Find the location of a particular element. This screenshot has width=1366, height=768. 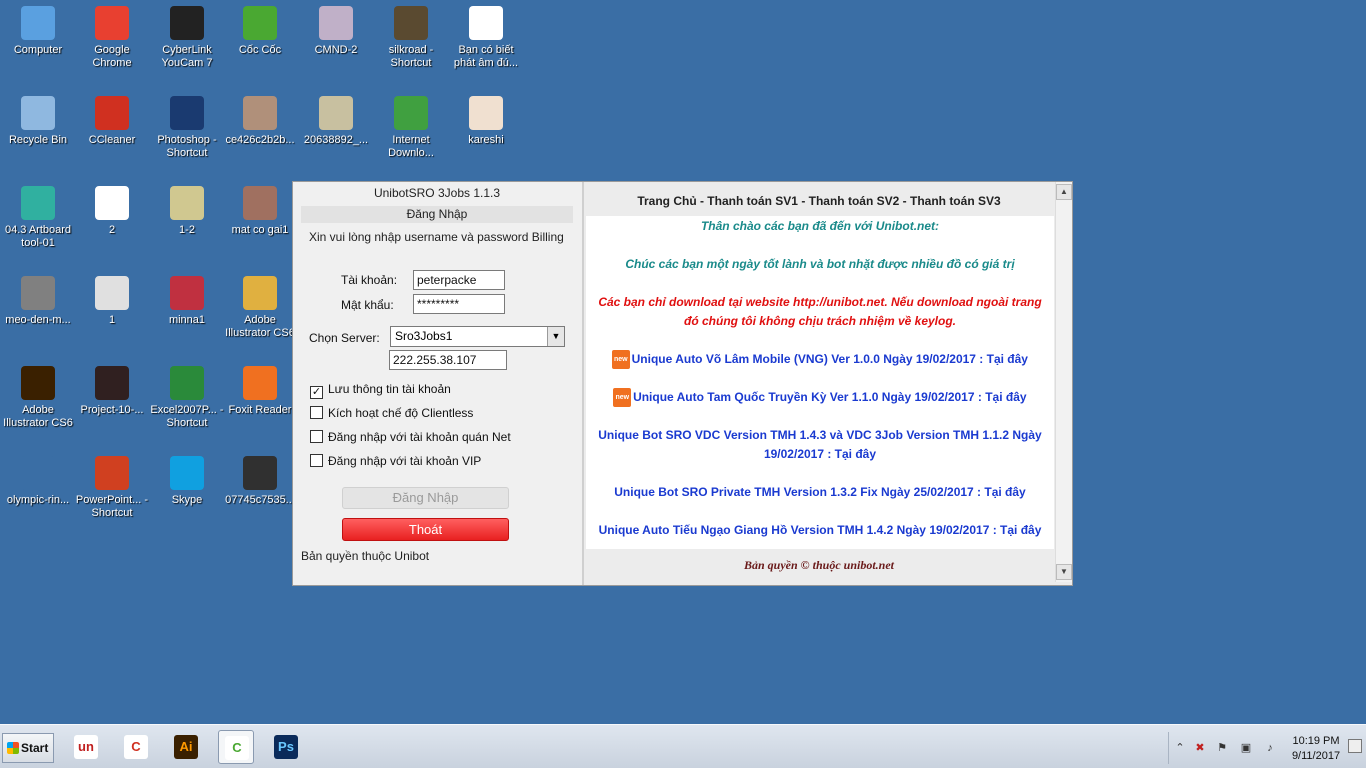

ccleaner-icon: C is located at coordinates (136, 747).